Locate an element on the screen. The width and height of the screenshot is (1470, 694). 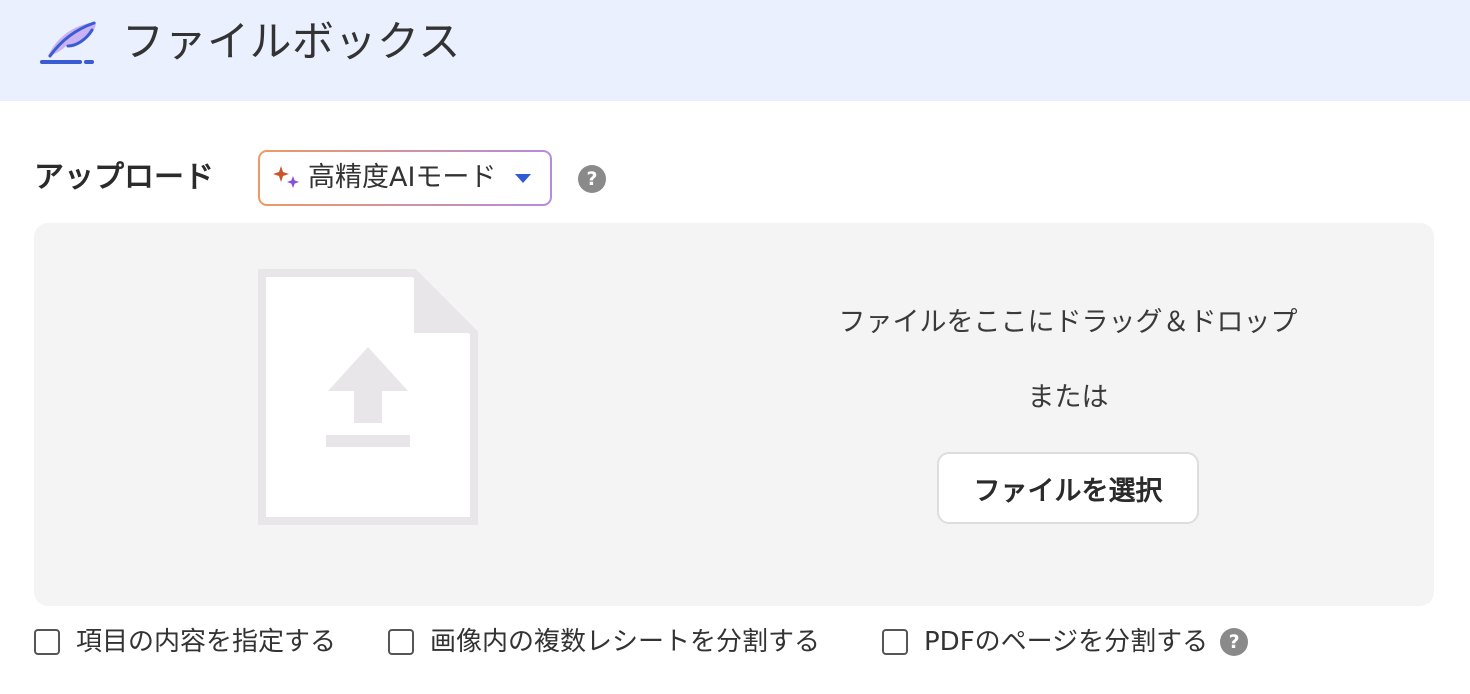
option-split-pdf-pages: PDFのページを分割する ? is located at coordinates (1065, 642).